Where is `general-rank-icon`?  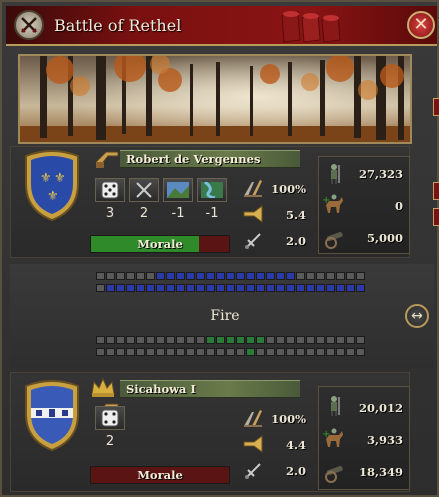
general-rank-icon is located at coordinates (107, 159).